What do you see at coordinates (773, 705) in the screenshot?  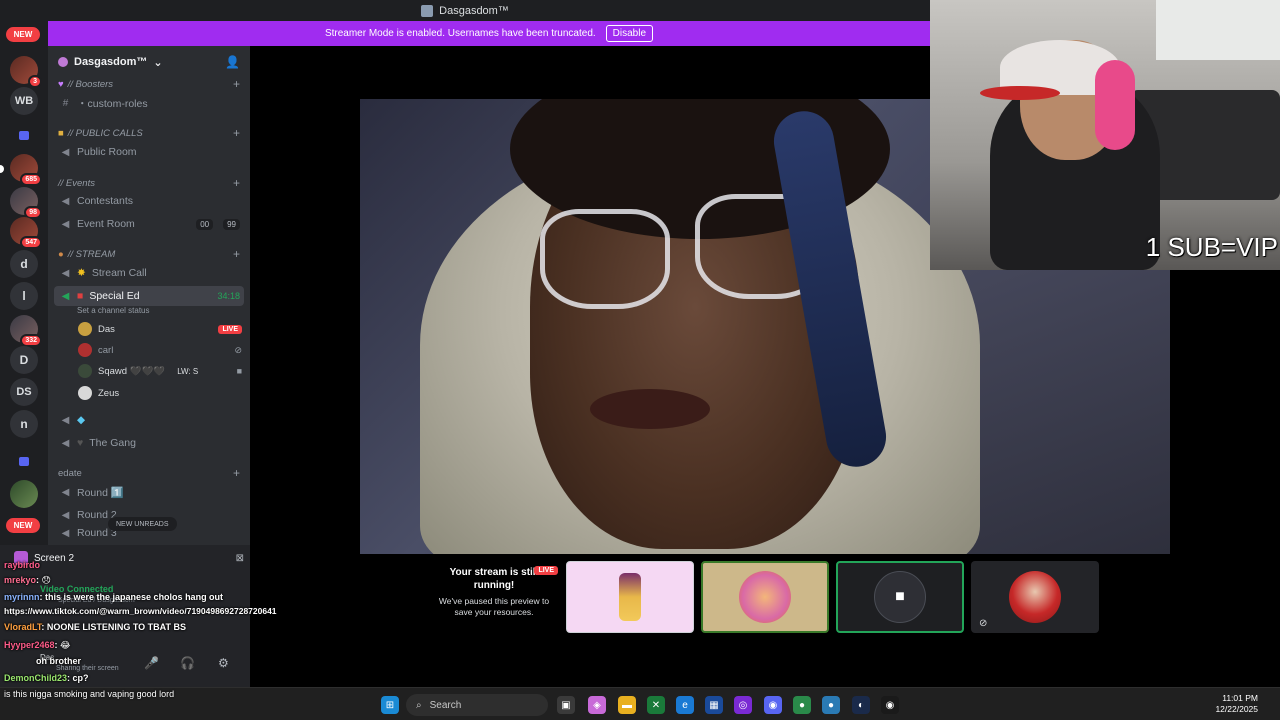 I see `discord-icon: ◉` at bounding box center [773, 705].